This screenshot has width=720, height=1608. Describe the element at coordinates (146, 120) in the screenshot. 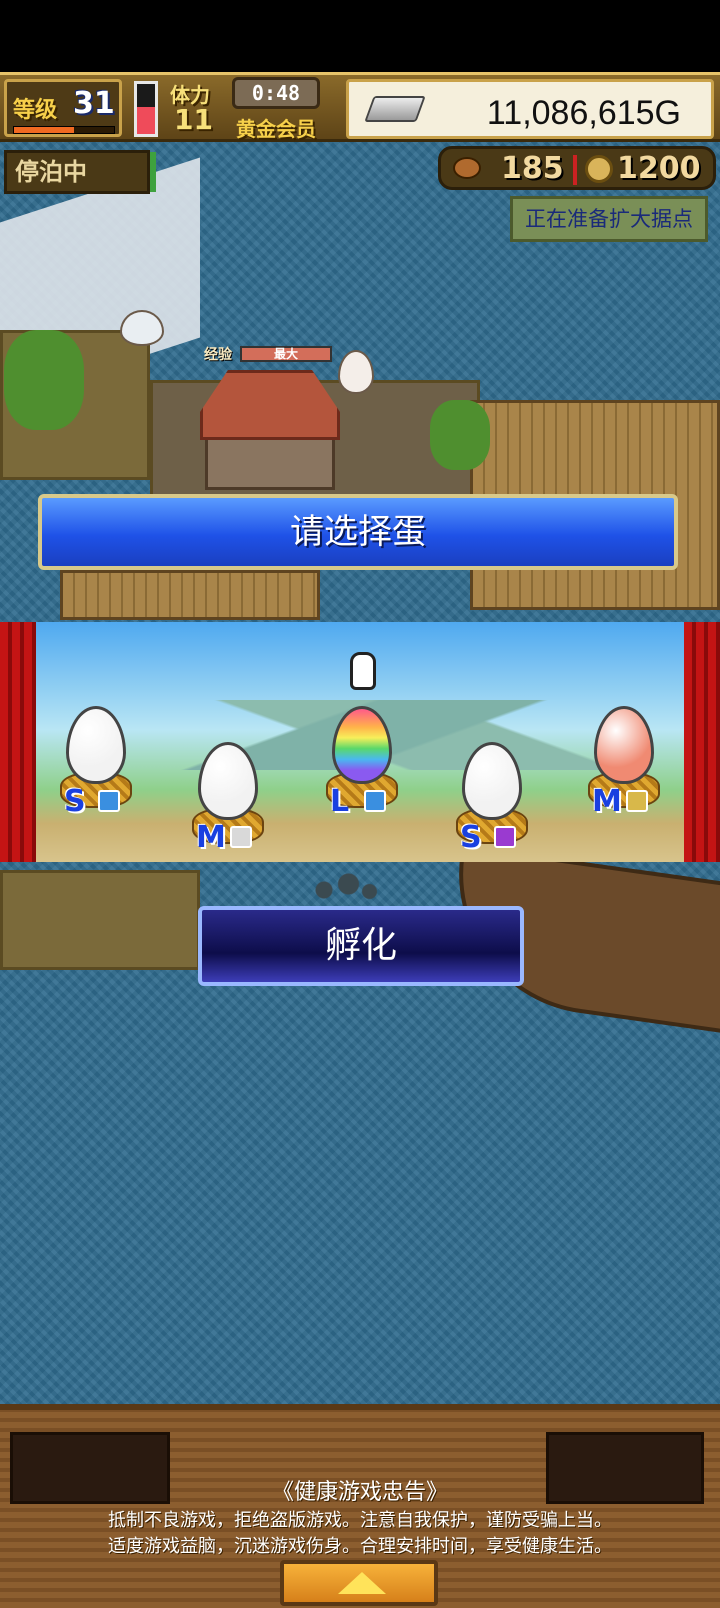

I see `stamina-fill` at that location.